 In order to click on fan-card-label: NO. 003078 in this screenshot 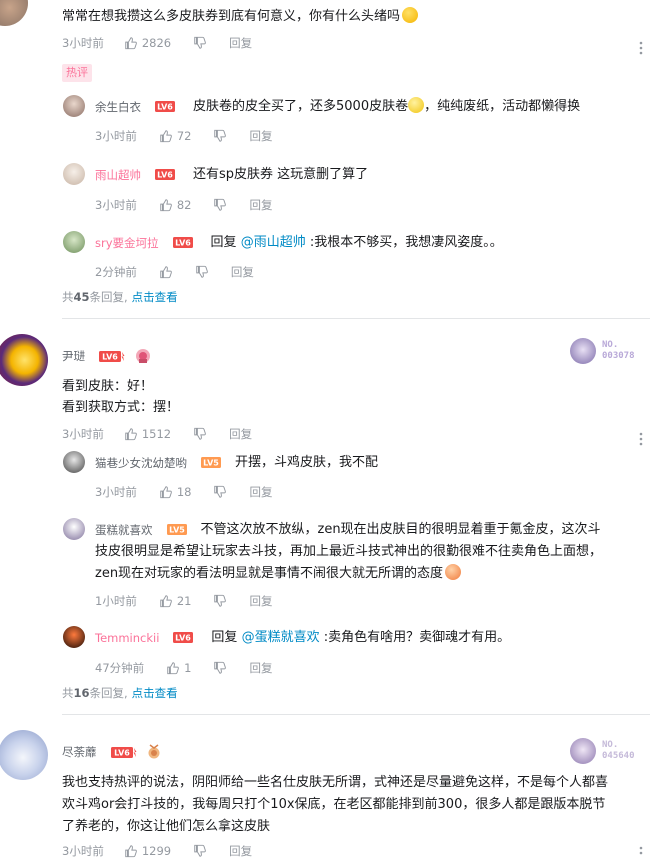, I will do `click(618, 351)`.